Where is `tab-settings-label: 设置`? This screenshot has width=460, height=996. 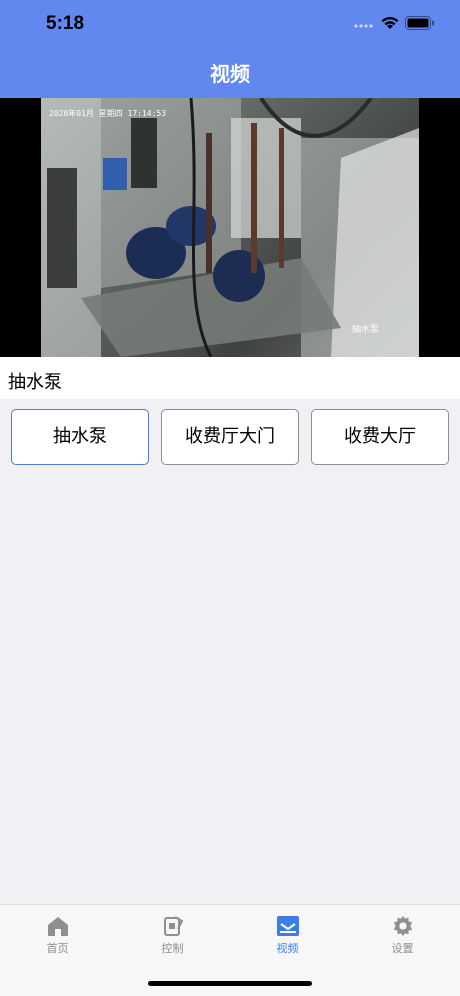 tab-settings-label: 设置 is located at coordinates (402, 948).